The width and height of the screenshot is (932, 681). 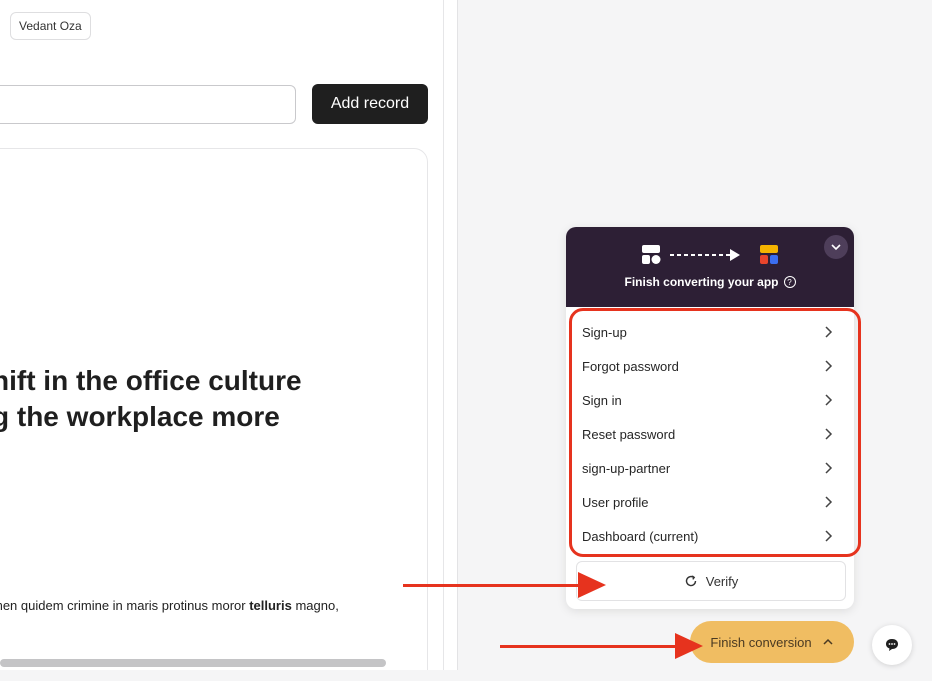 I want to click on frame-divider, so click(x=443, y=335).